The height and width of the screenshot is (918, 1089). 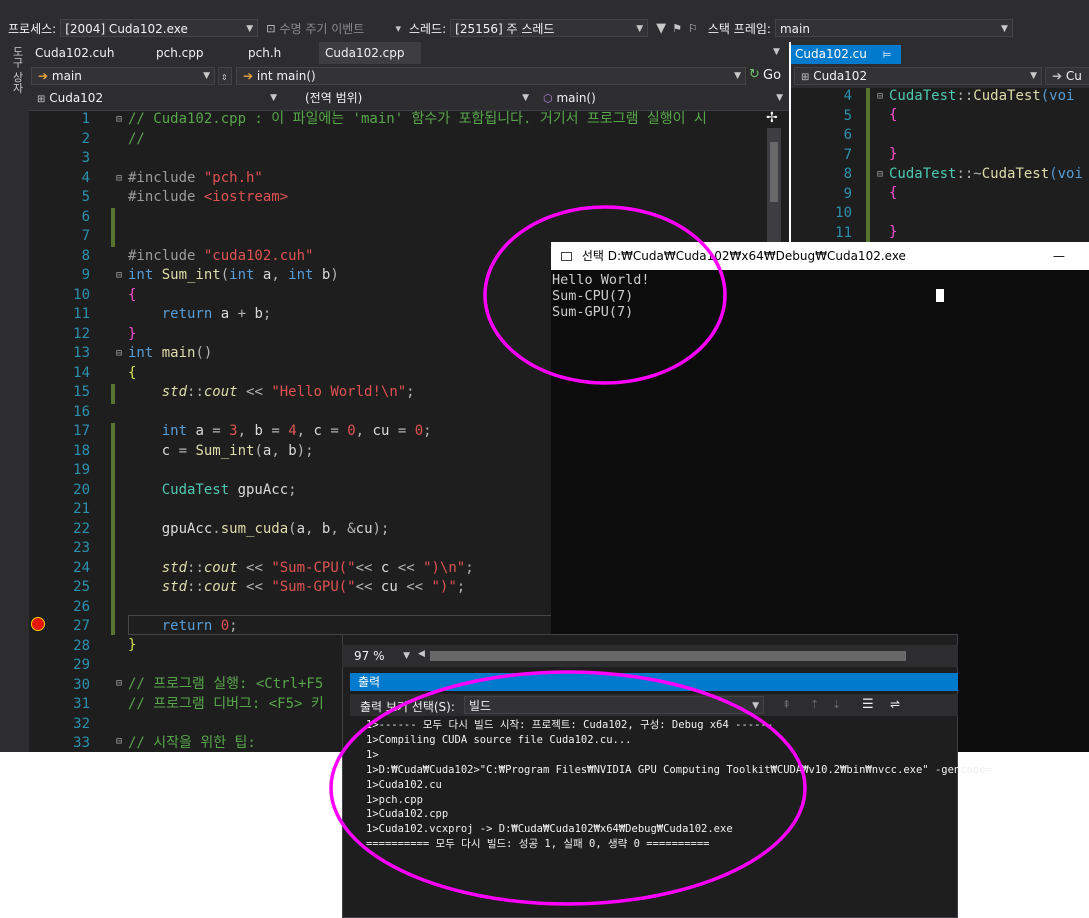 What do you see at coordinates (605, 295) in the screenshot?
I see `annotation-ellipse-console` at bounding box center [605, 295].